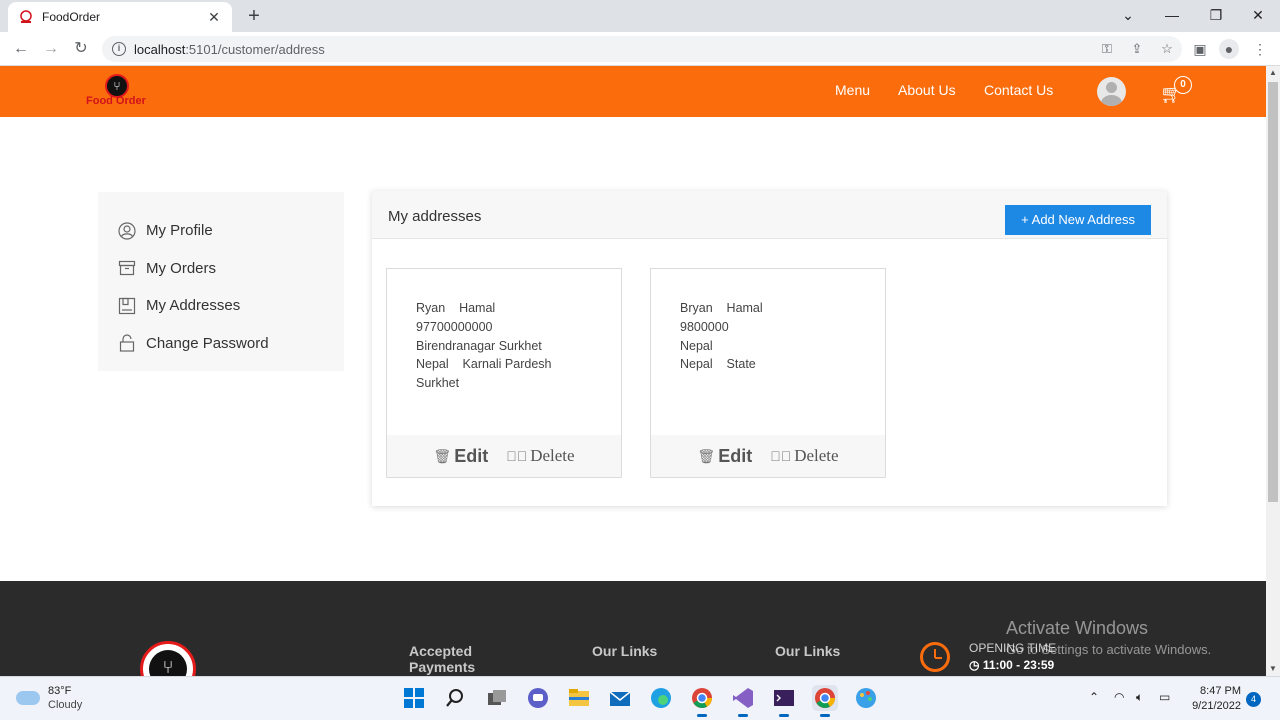 Image resolution: width=1280 pixels, height=720 pixels. What do you see at coordinates (1078, 220) in the screenshot?
I see `add-new-address-button: + Add New Address` at bounding box center [1078, 220].